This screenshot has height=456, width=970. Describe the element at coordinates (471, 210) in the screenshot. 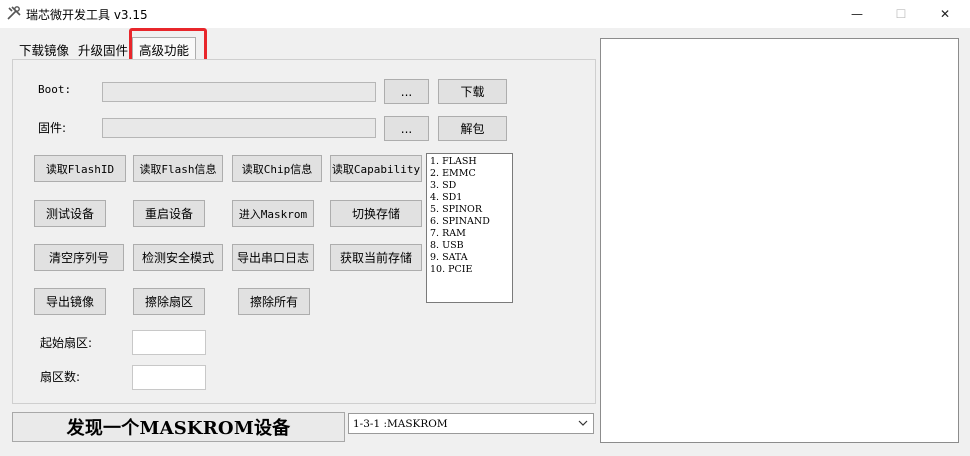

I see `list-item: 5. SPINOR` at that location.